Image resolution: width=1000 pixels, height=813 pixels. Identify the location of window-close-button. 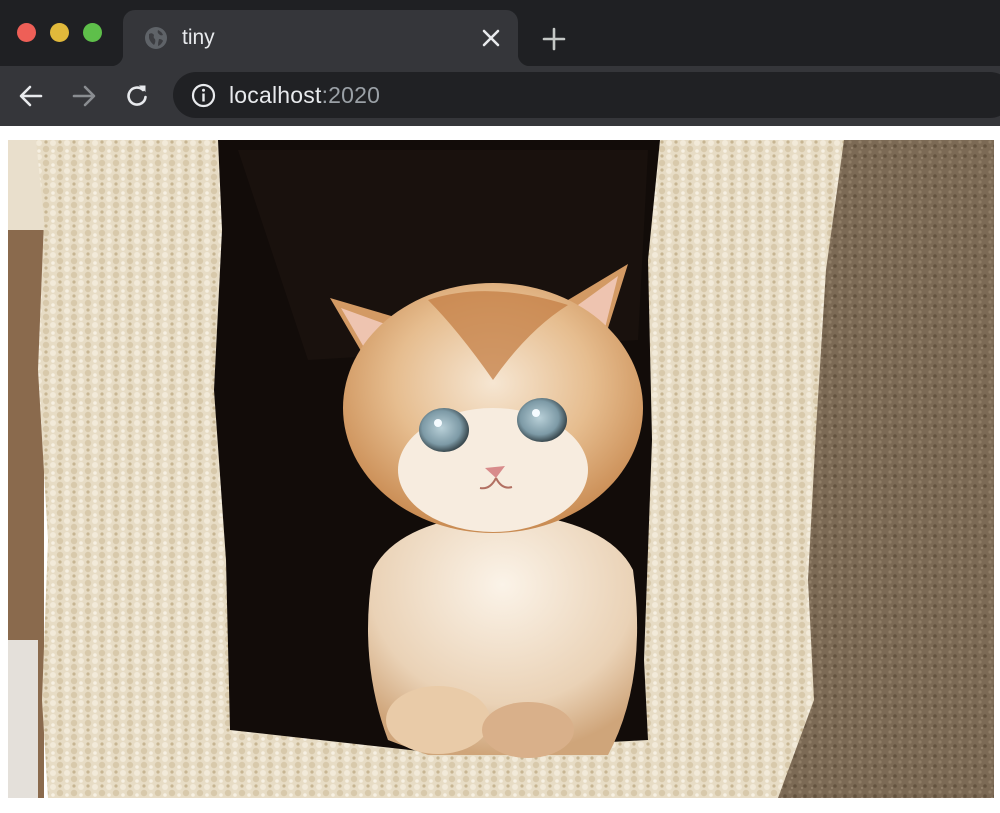
(26, 32).